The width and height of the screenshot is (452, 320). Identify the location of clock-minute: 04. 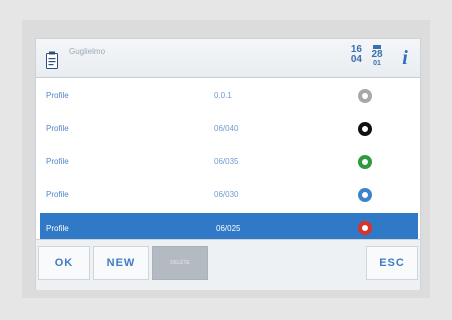
(356, 59).